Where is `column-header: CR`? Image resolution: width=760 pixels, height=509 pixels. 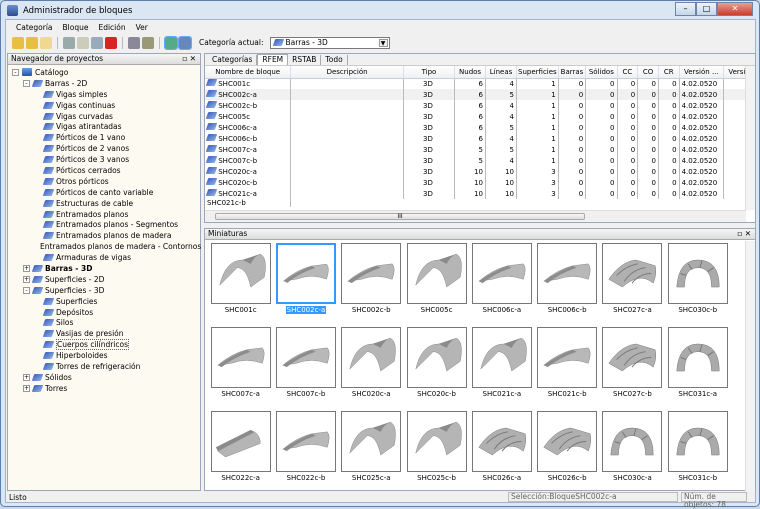 column-header: CR is located at coordinates (669, 72).